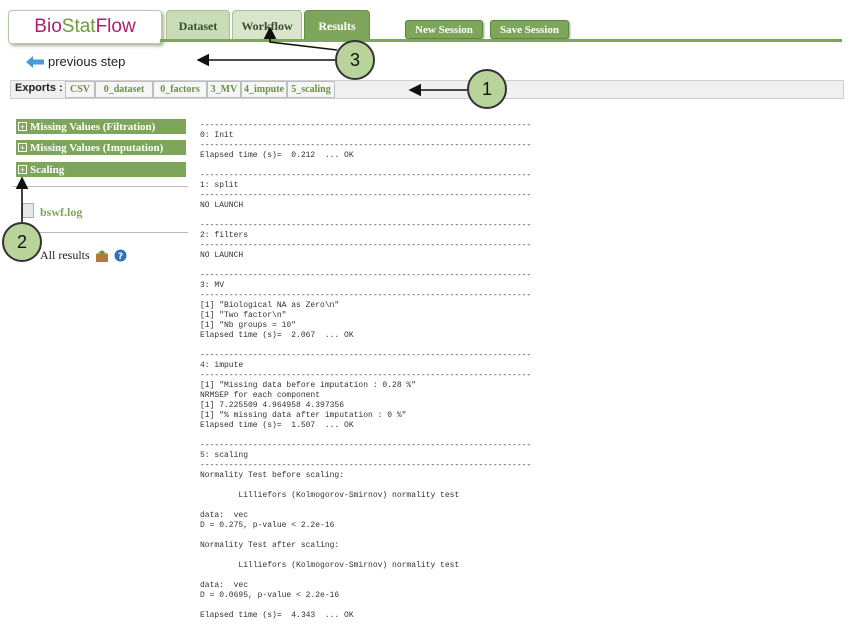 This screenshot has width=850, height=639. Describe the element at coordinates (355, 60) in the screenshot. I see `annotation-3: 3` at that location.